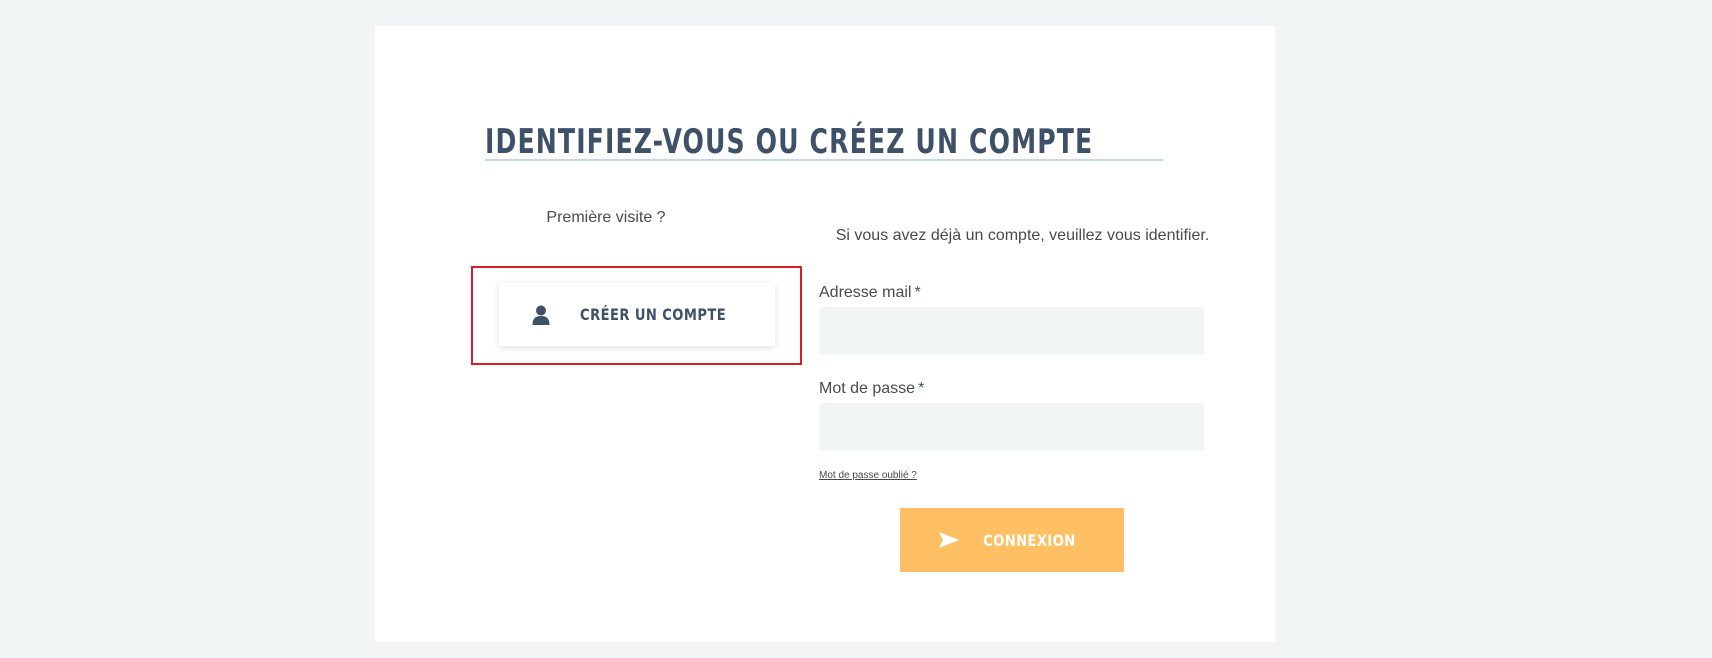 The width and height of the screenshot is (1712, 658). Describe the element at coordinates (1011, 427) in the screenshot. I see `password-input` at that location.